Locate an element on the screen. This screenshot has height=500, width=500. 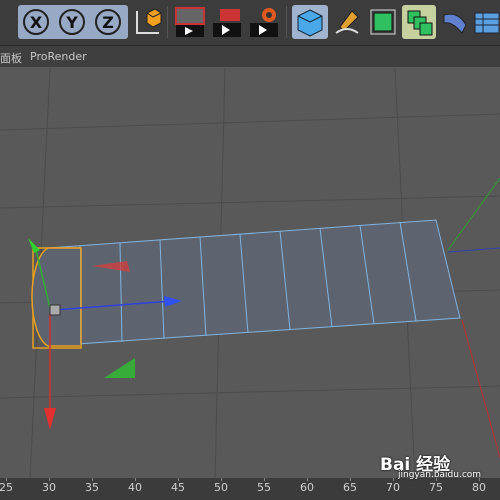
xz-plane-handle is located at coordinates (119, 368).